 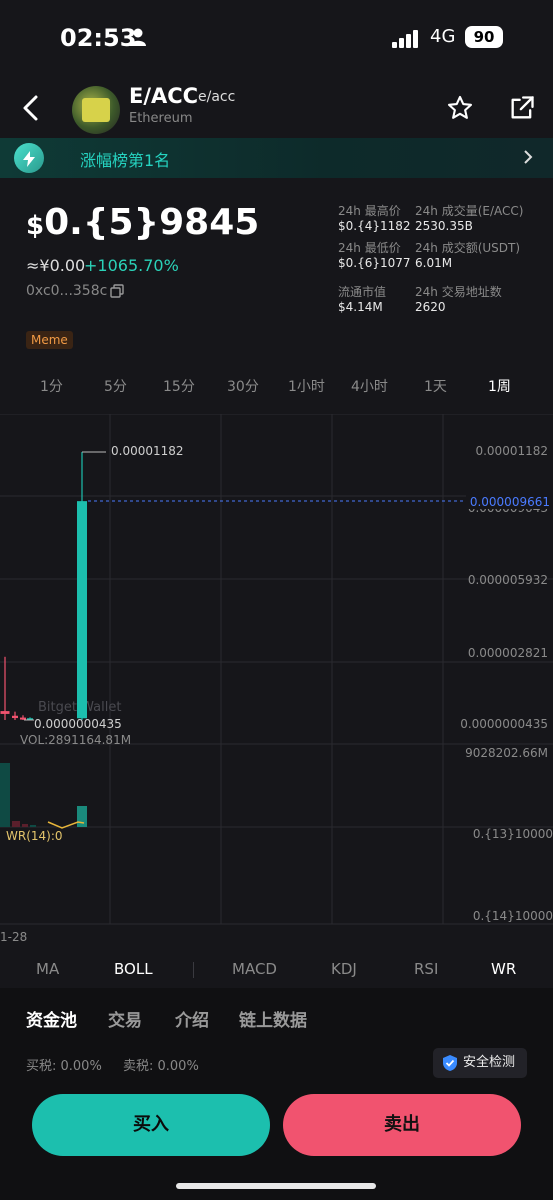 I want to click on low-annotation: 0.0000000435, so click(x=78, y=724).